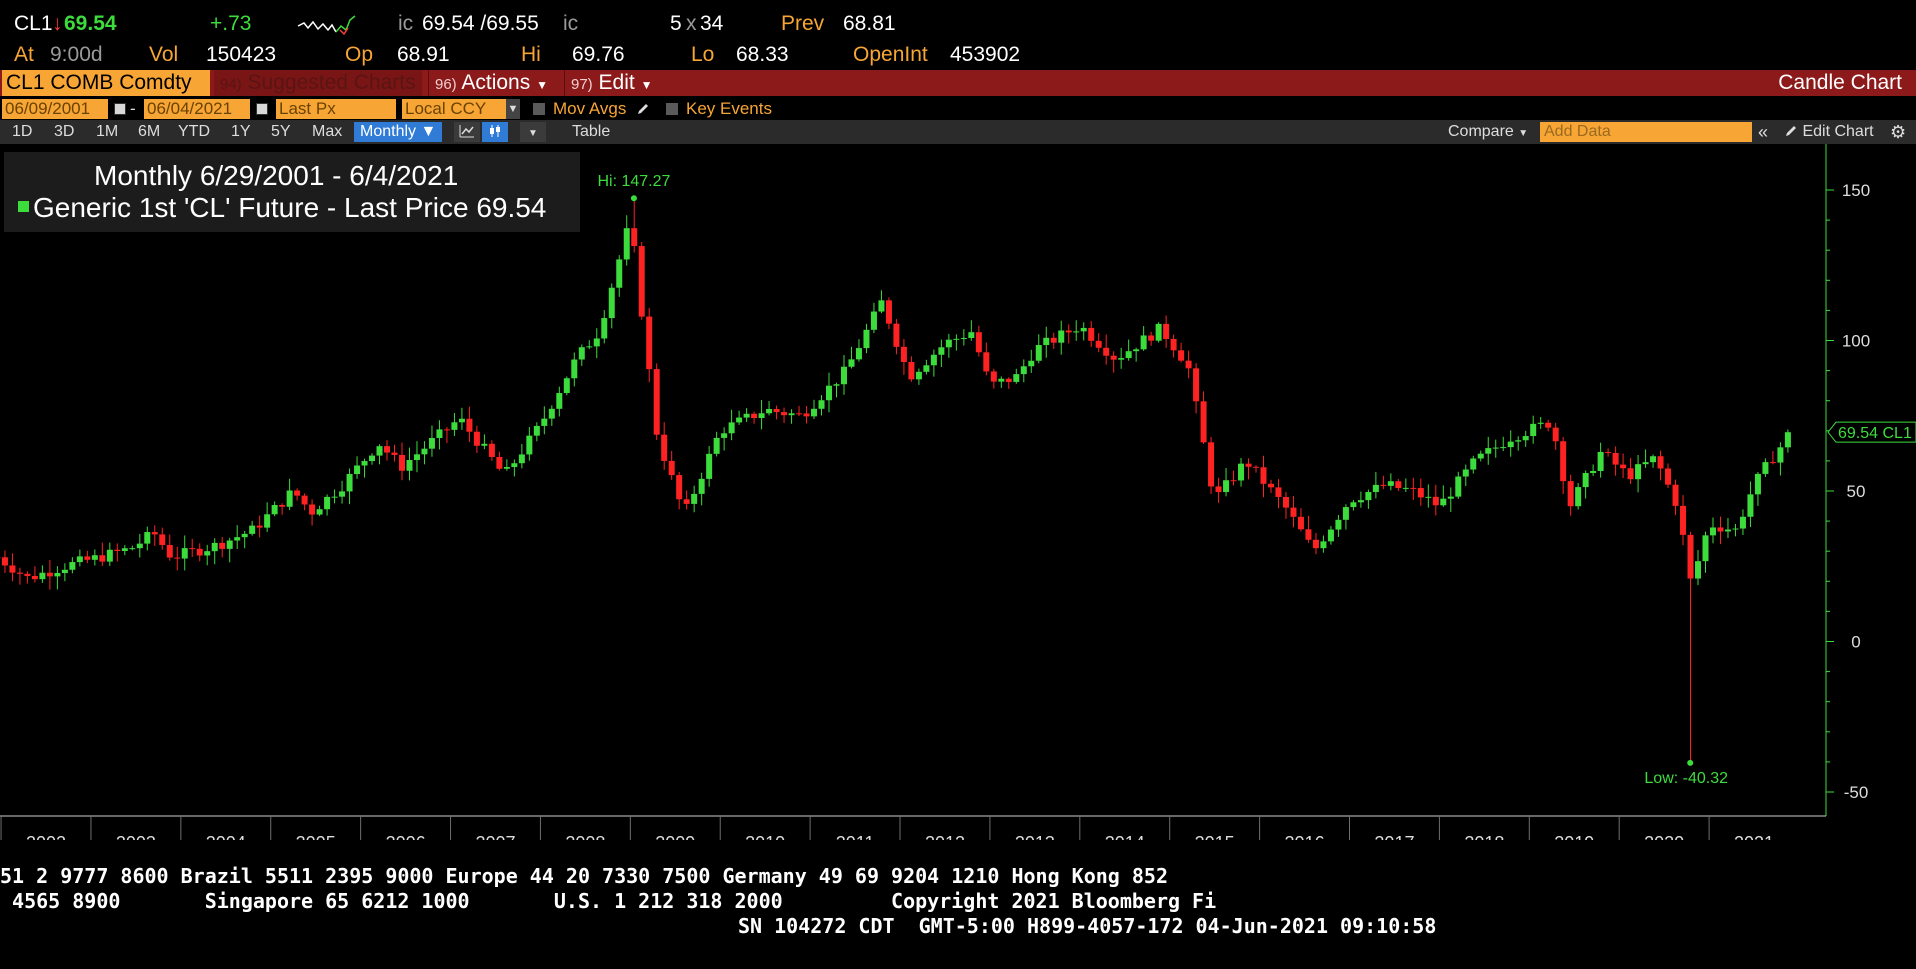 The height and width of the screenshot is (969, 1916). I want to click on x-tick-label: 2014, so click(1125, 836).